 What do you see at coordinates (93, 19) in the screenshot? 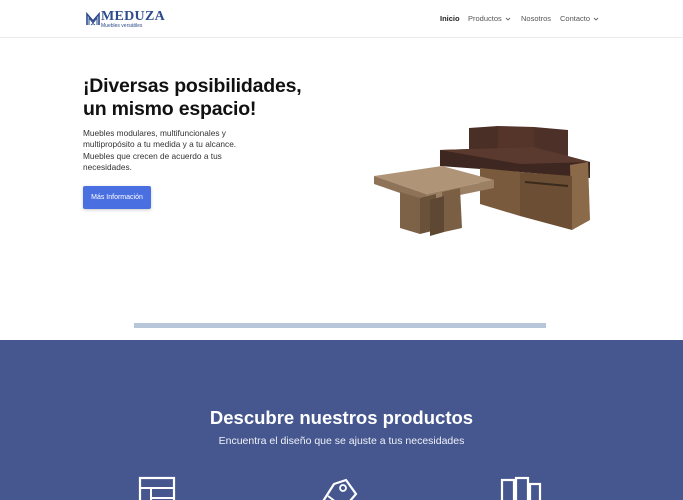
I see `meduza-logo-icon` at bounding box center [93, 19].